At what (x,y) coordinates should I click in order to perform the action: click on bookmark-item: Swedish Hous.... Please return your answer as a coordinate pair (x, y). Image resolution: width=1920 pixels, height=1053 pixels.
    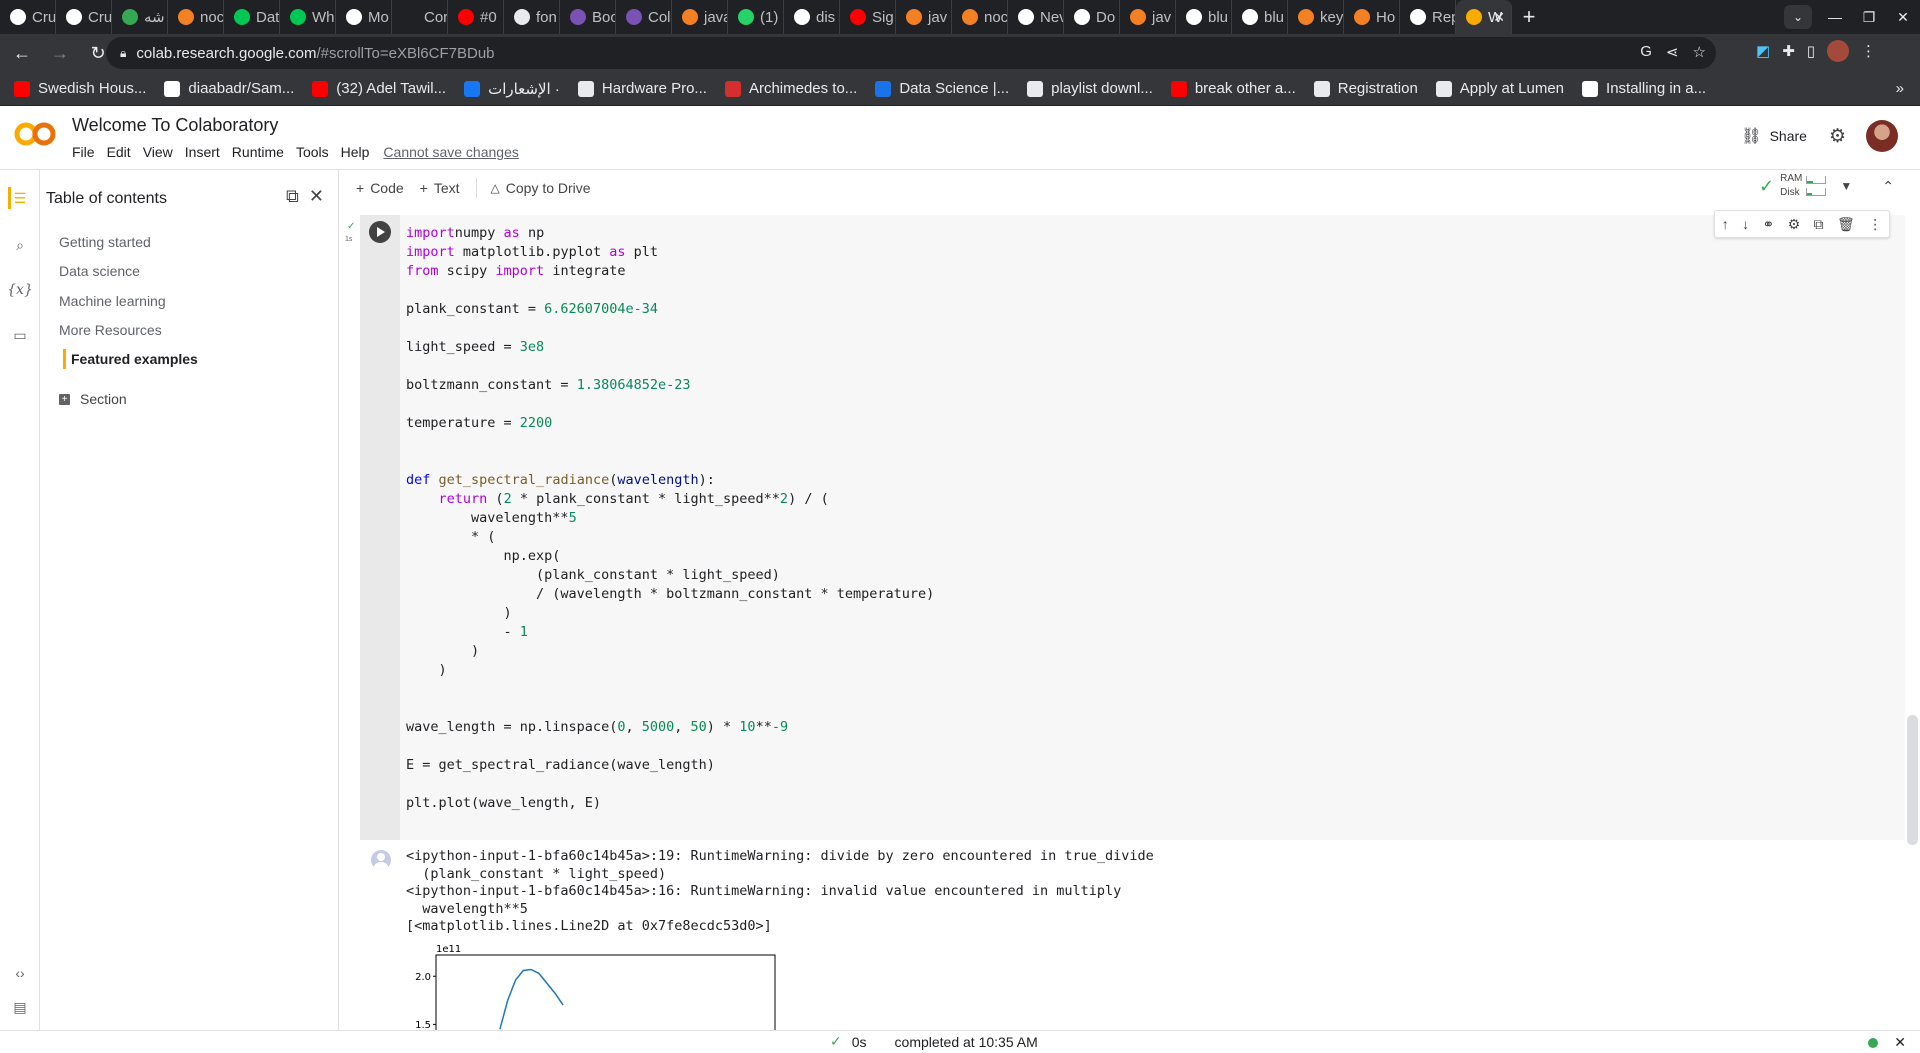
    Looking at the image, I should click on (80, 88).